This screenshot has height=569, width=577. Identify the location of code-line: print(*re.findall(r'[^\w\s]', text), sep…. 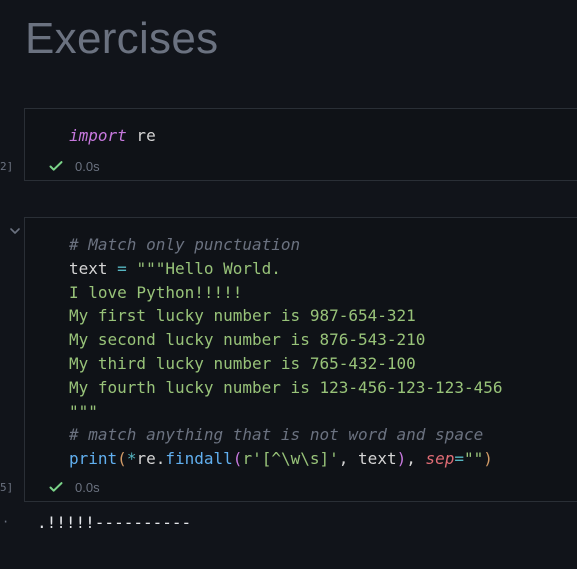
(285, 459).